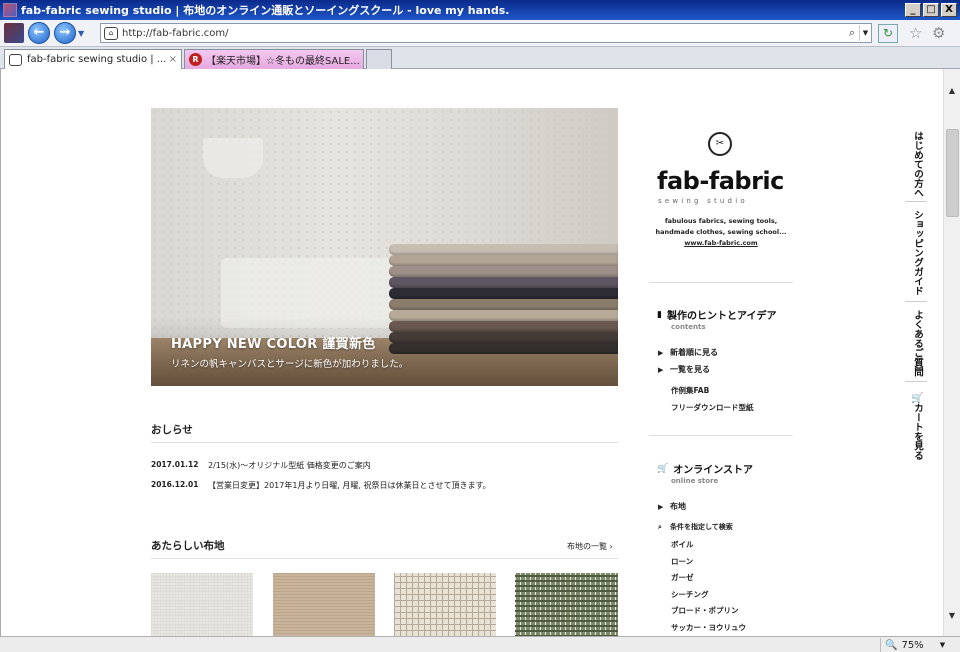 This screenshot has width=960, height=652. I want to click on vnav-faq: よくあるご質問, so click(917, 343).